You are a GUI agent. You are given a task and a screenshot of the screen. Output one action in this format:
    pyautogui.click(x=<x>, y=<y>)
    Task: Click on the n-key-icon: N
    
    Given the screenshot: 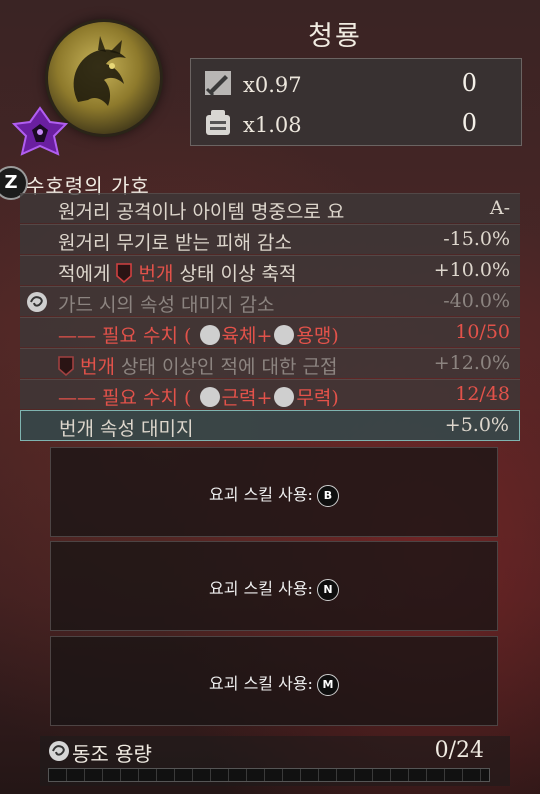 What is the action you would take?
    pyautogui.click(x=327, y=590)
    